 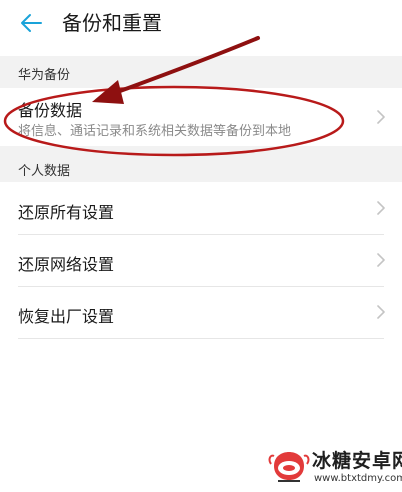 What do you see at coordinates (357, 461) in the screenshot?
I see `watermark-name: 冰糖安卓网` at bounding box center [357, 461].